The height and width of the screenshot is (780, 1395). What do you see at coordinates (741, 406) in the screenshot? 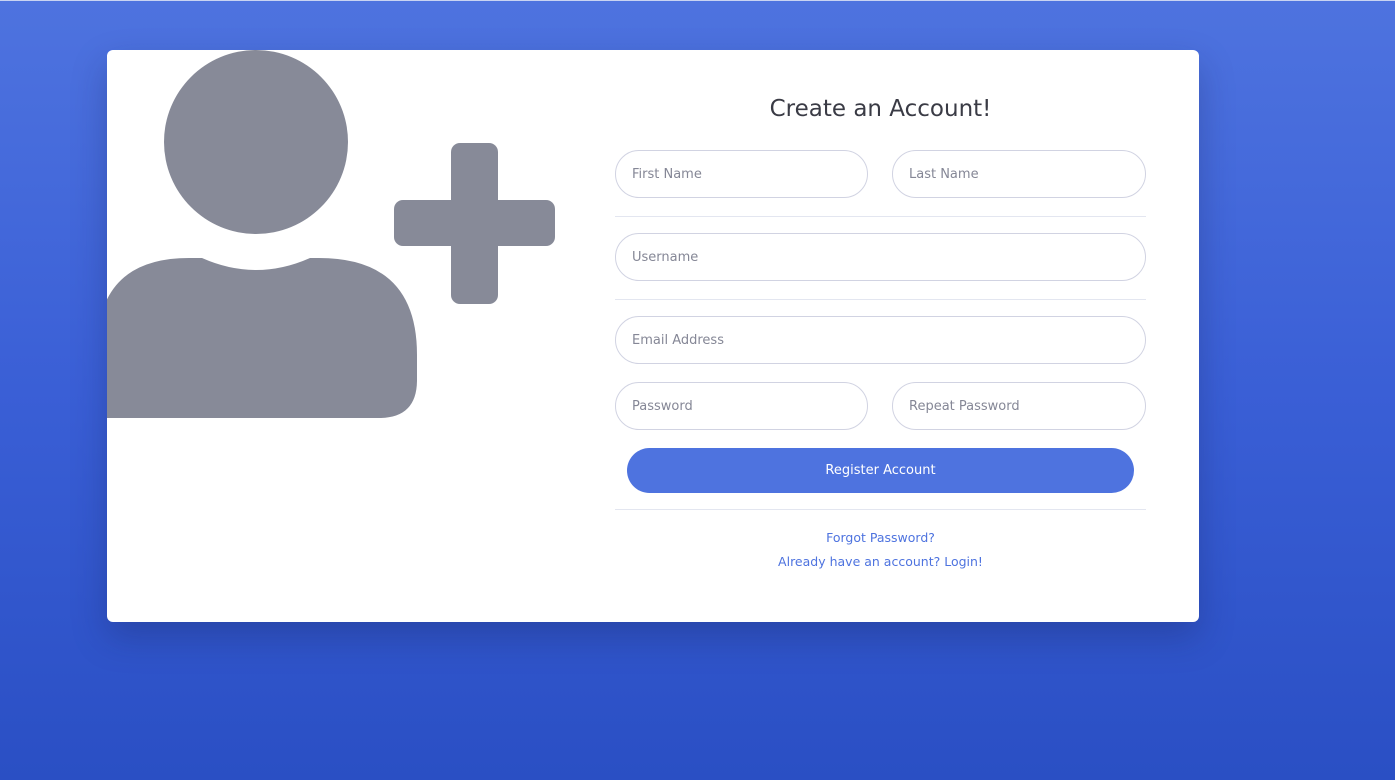
I see `password-input` at bounding box center [741, 406].